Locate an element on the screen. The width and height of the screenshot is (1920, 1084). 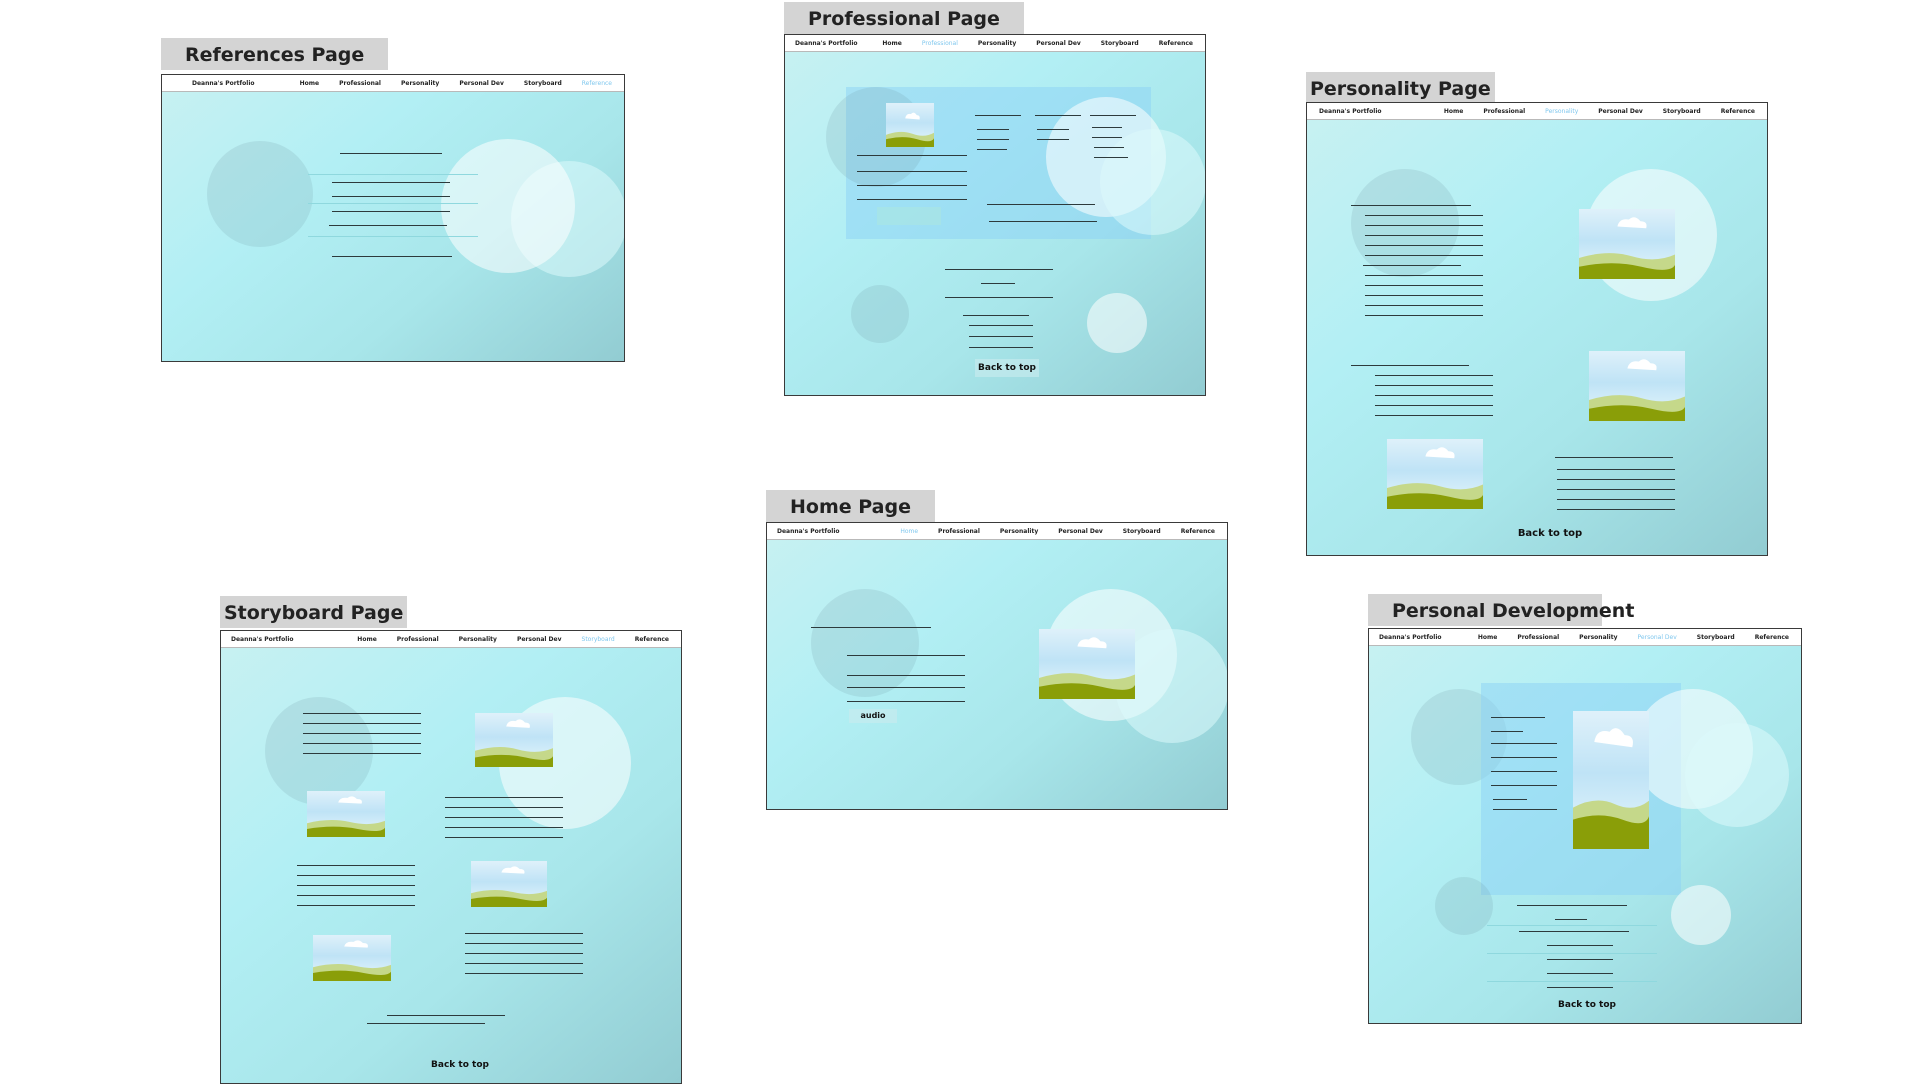
audio-button: audio is located at coordinates (873, 716).